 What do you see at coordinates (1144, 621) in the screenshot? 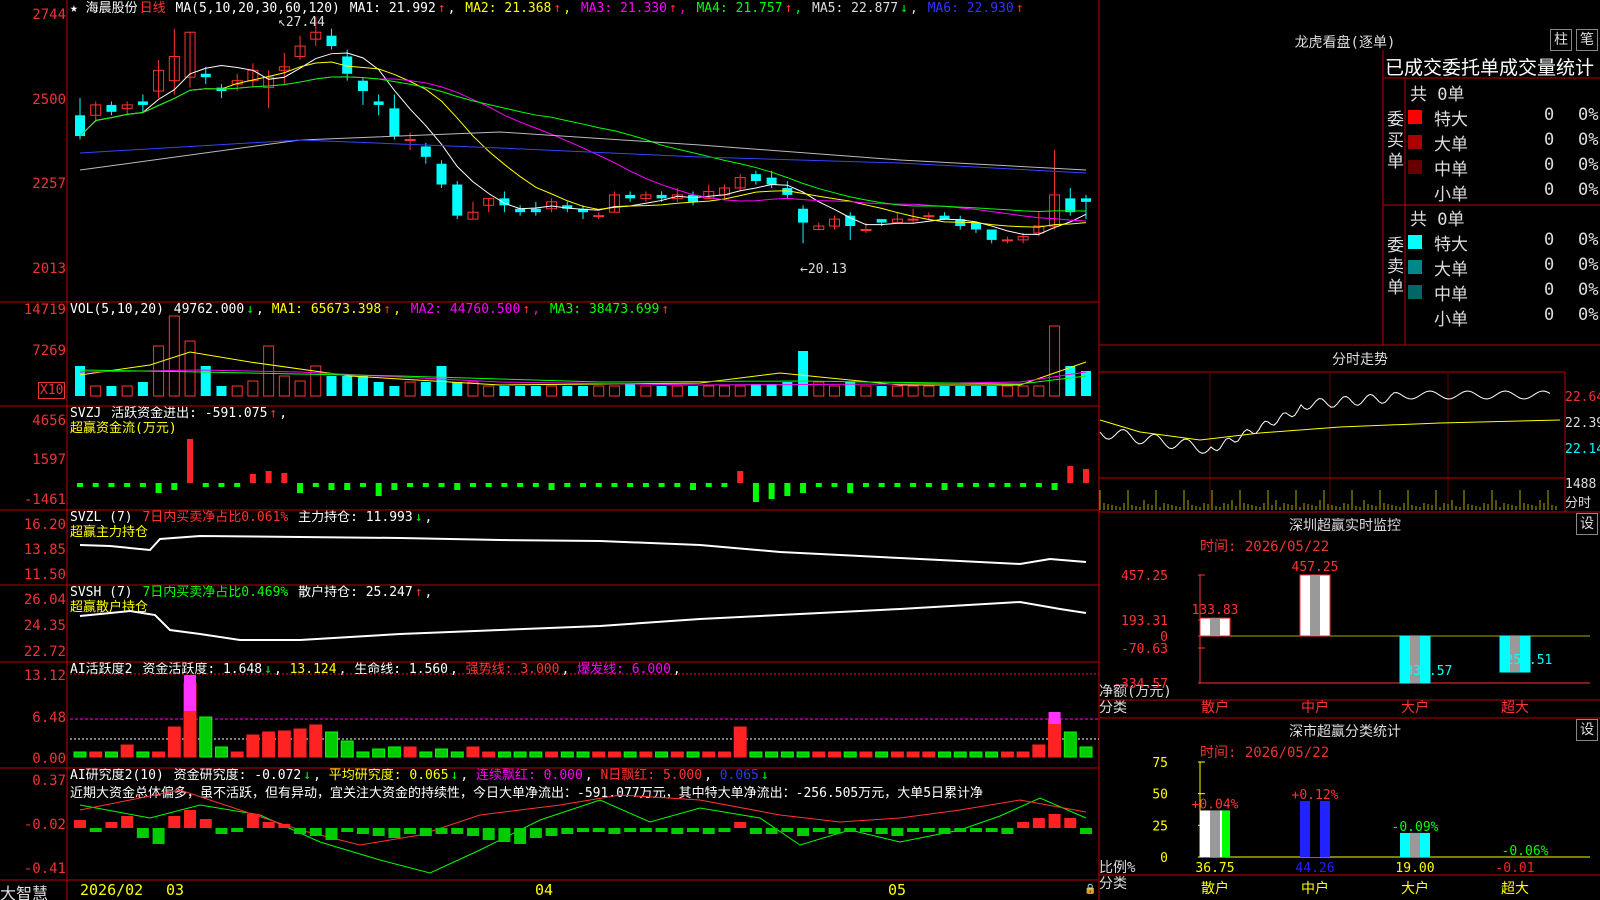
I see `y-tick: 193.31` at bounding box center [1144, 621].